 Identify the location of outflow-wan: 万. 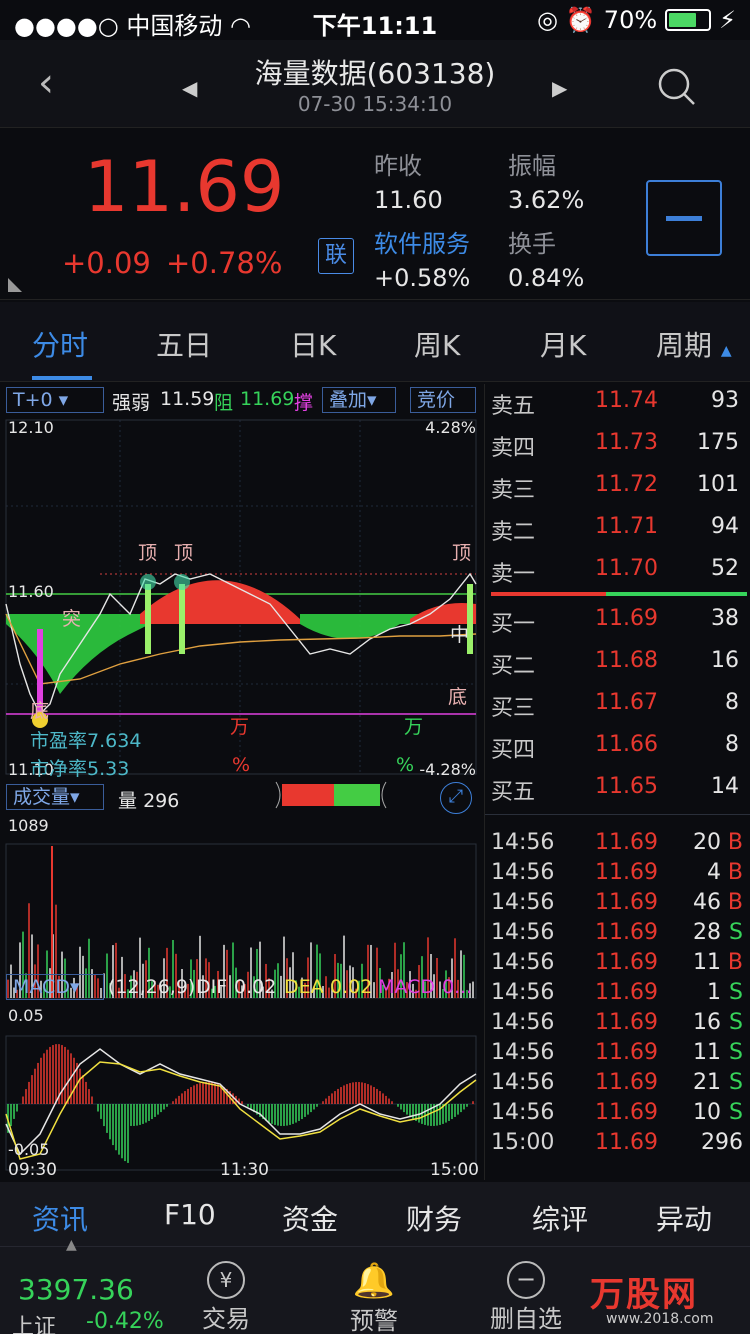
(414, 727).